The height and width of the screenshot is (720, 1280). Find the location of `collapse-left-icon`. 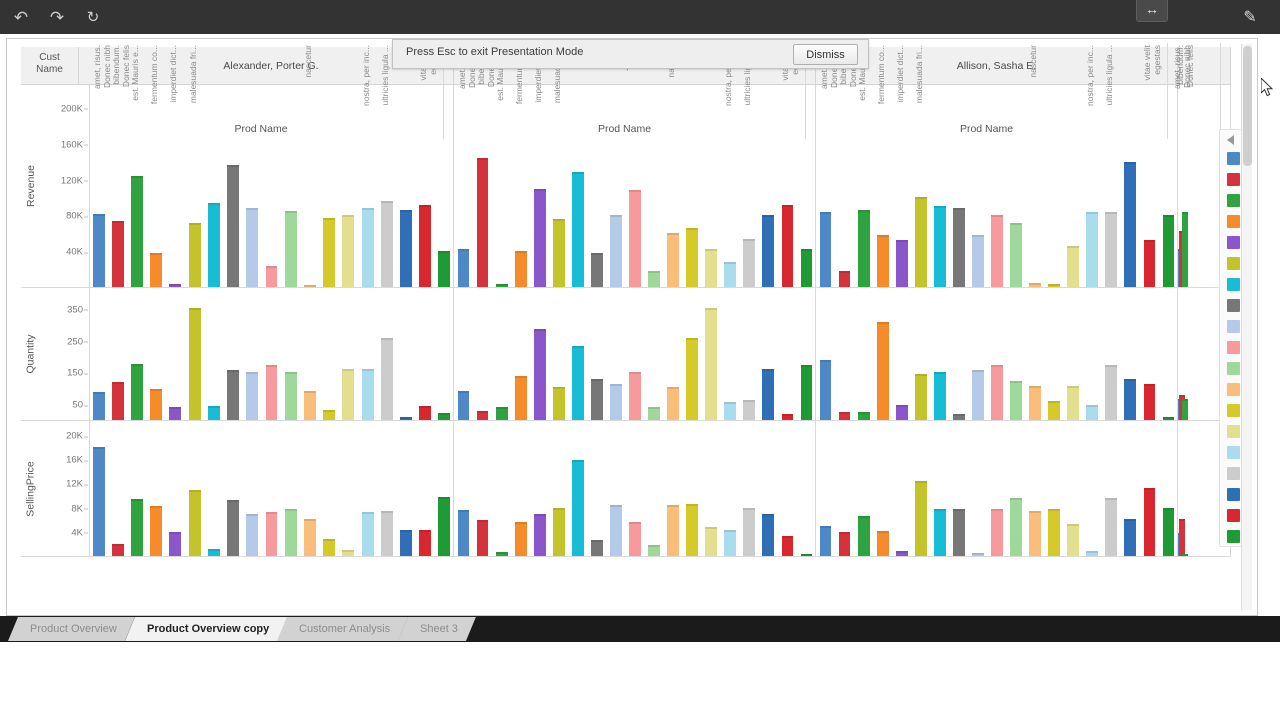

collapse-left-icon is located at coordinates (1230, 140).